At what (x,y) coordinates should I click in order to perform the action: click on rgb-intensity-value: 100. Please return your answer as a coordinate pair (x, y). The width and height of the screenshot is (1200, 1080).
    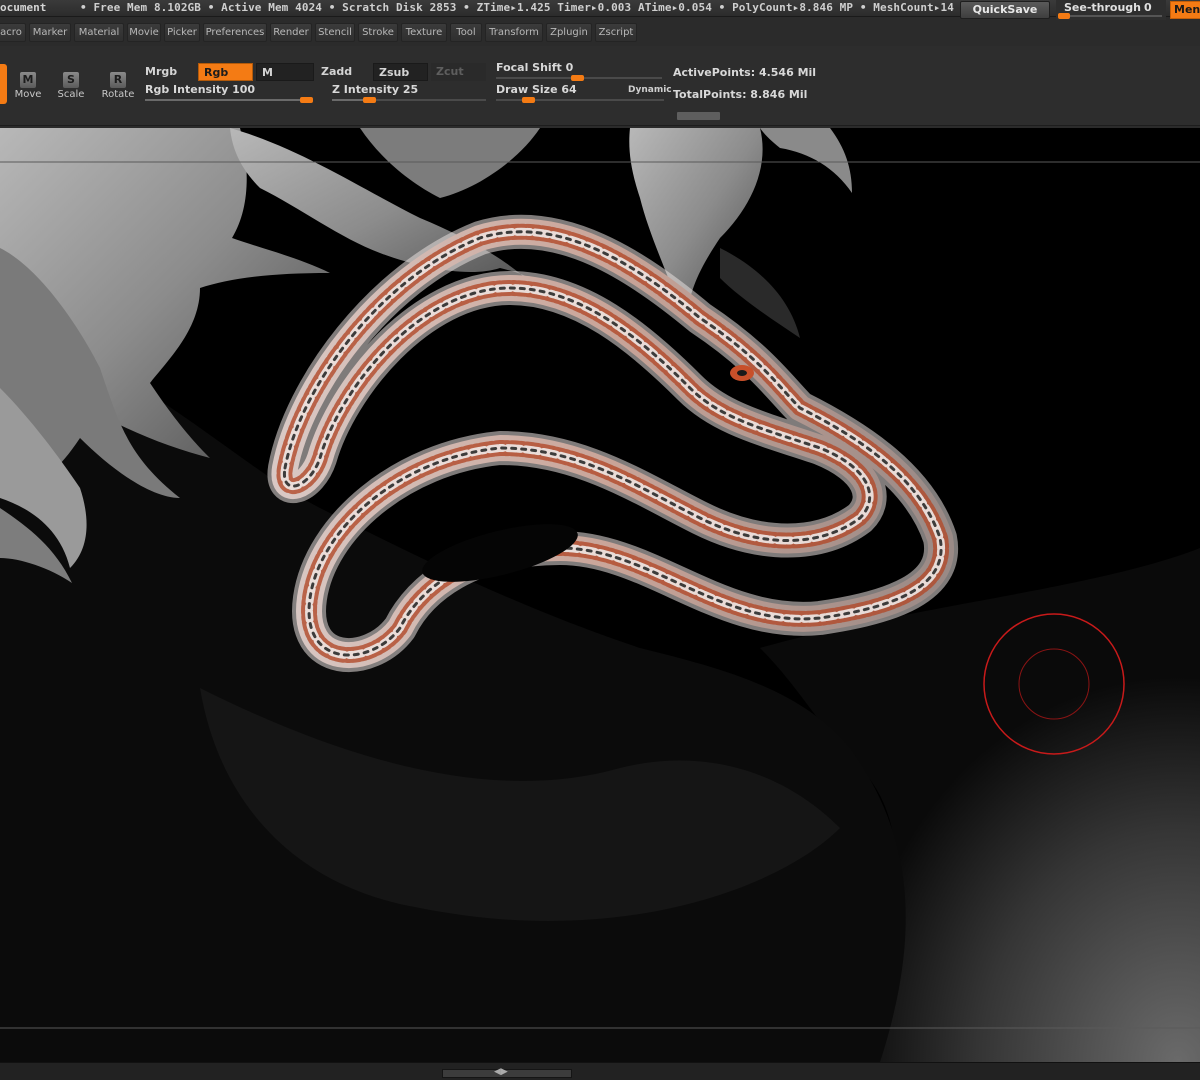
    Looking at the image, I should click on (244, 89).